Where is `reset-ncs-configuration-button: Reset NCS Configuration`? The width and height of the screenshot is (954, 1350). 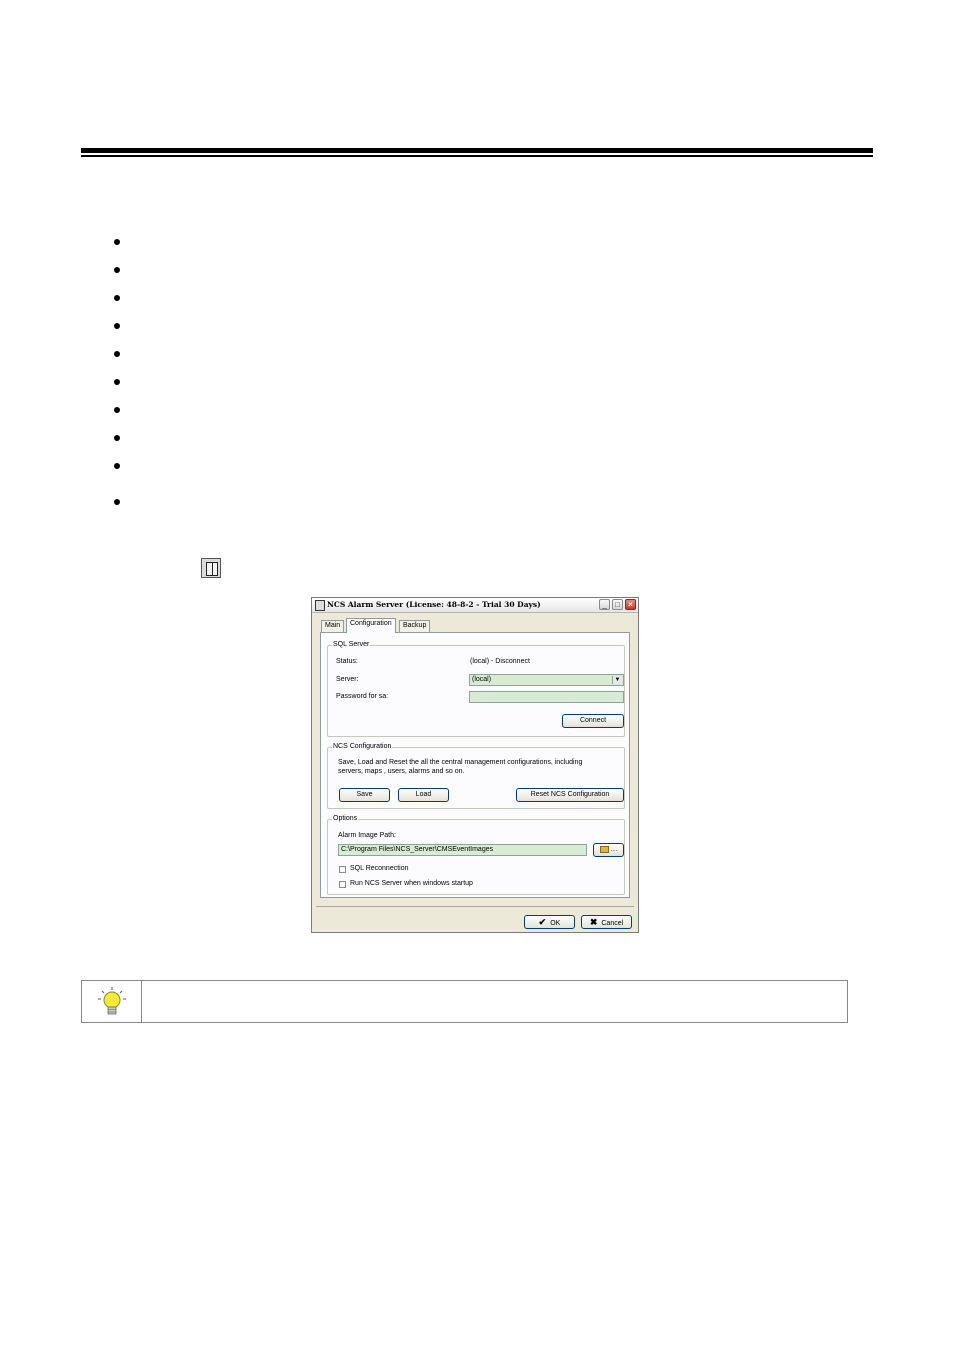
reset-ncs-configuration-button: Reset NCS Configuration is located at coordinates (570, 795).